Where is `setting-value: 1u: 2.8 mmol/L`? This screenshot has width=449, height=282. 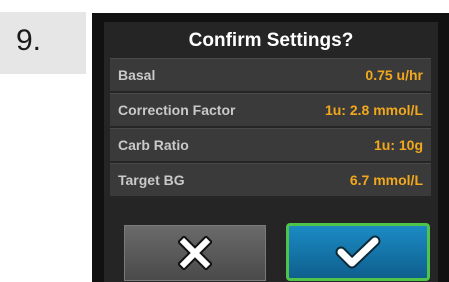
setting-value: 1u: 2.8 mmol/L is located at coordinates (373, 110).